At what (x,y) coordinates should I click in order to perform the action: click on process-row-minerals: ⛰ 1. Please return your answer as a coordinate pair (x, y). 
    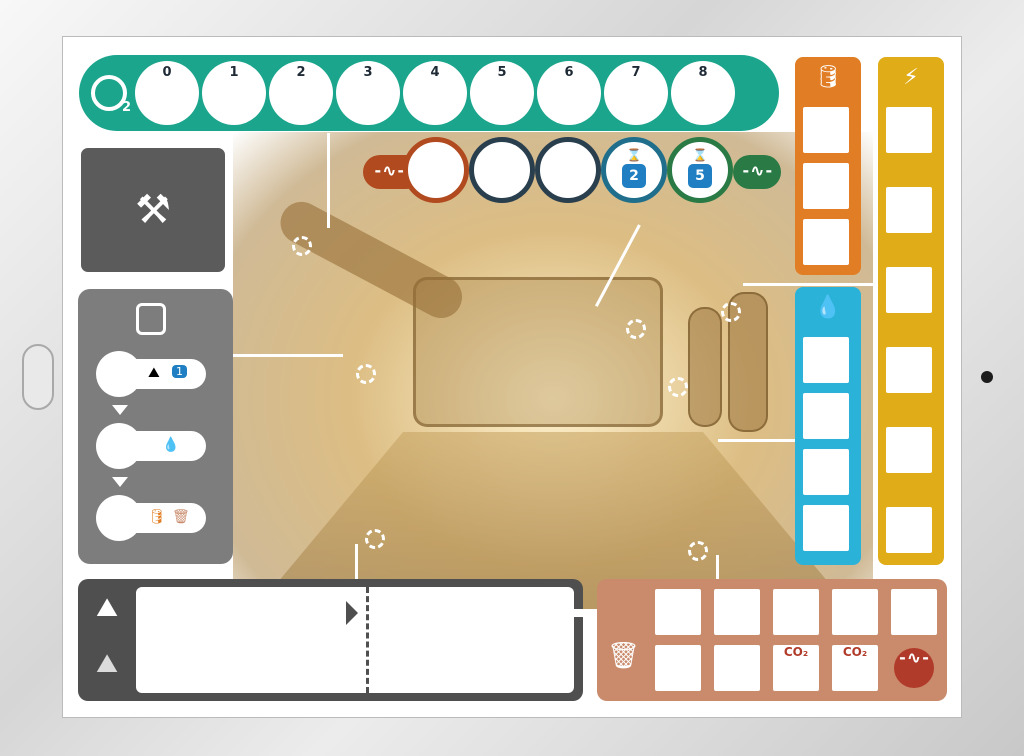
    Looking at the image, I should click on (151, 374).